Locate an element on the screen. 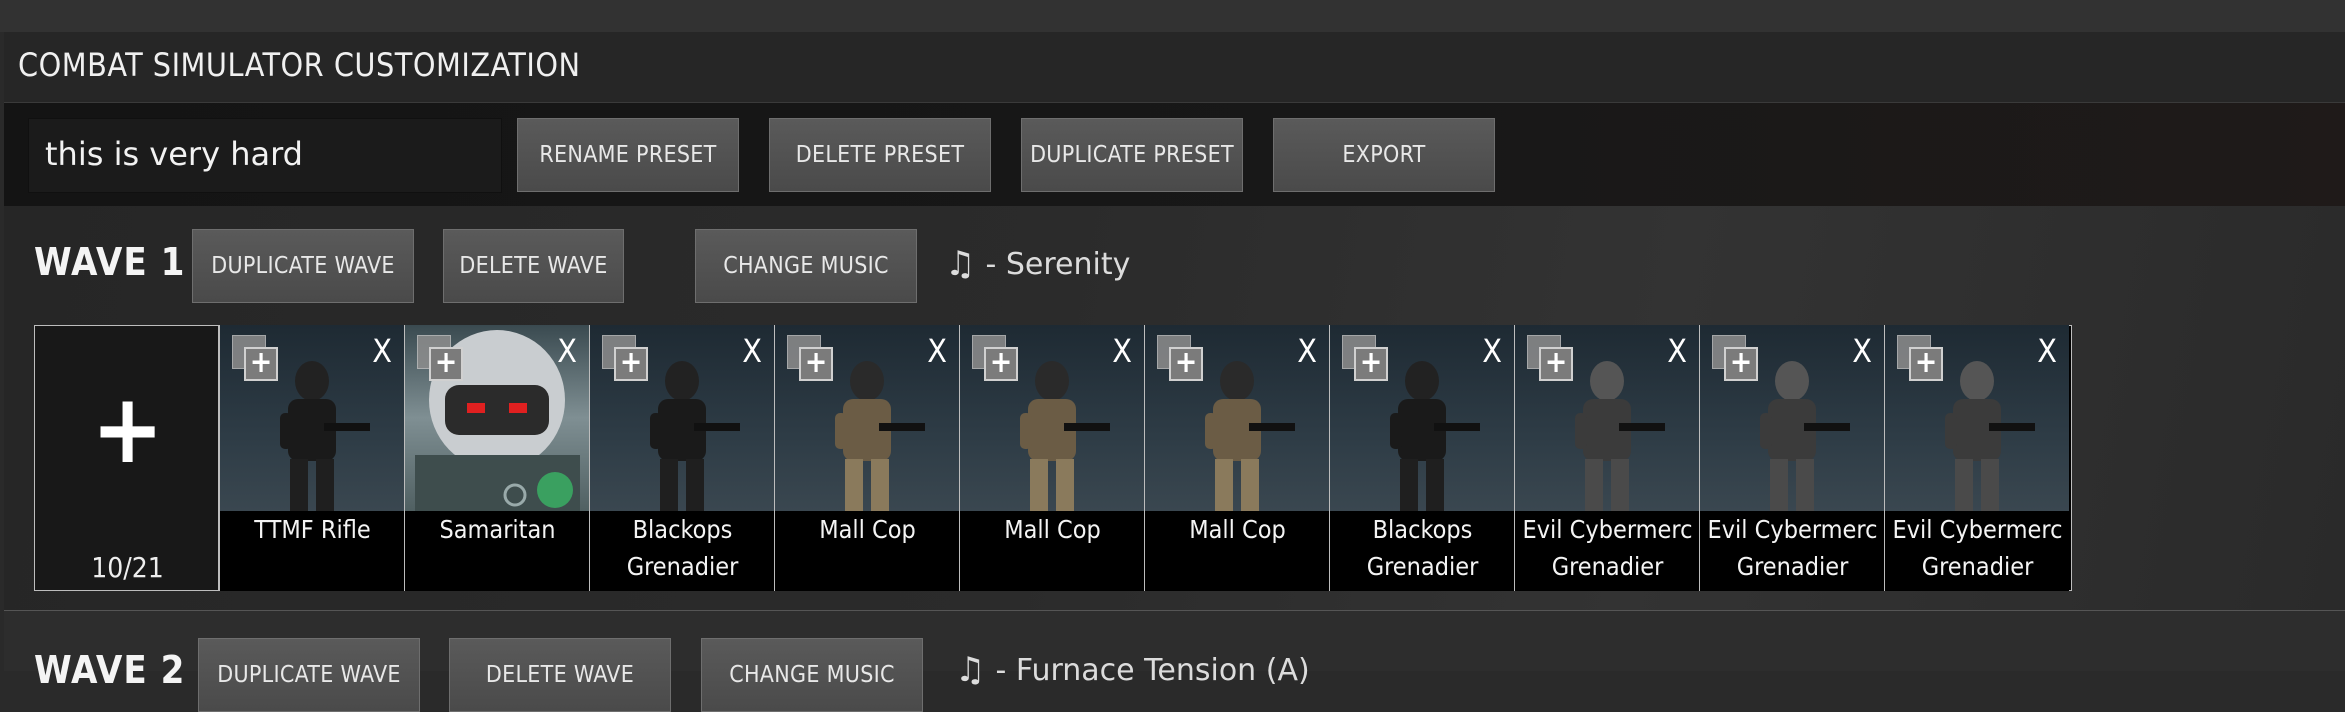  preset-name-input: this is very hard is located at coordinates (265, 155).